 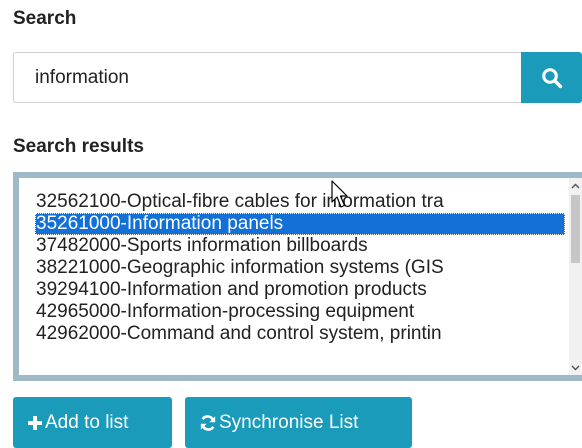 What do you see at coordinates (300, 246) in the screenshot?
I see `list-item: 37482000-Sports information billboards` at bounding box center [300, 246].